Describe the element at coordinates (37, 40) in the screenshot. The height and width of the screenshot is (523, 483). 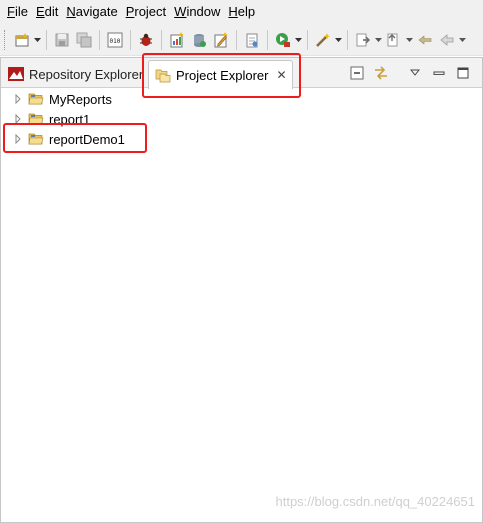
I see `new-dropdown-arrow` at that location.